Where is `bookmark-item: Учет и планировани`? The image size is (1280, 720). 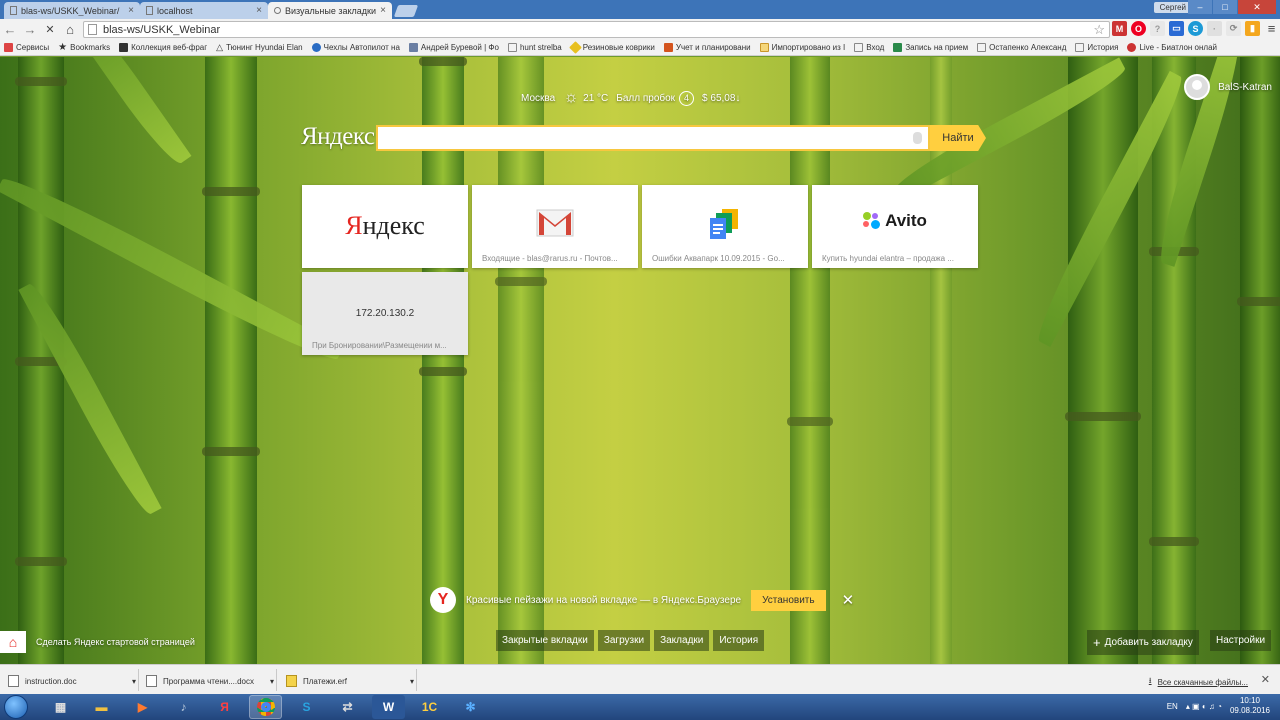 bookmark-item: Учет и планировани is located at coordinates (707, 47).